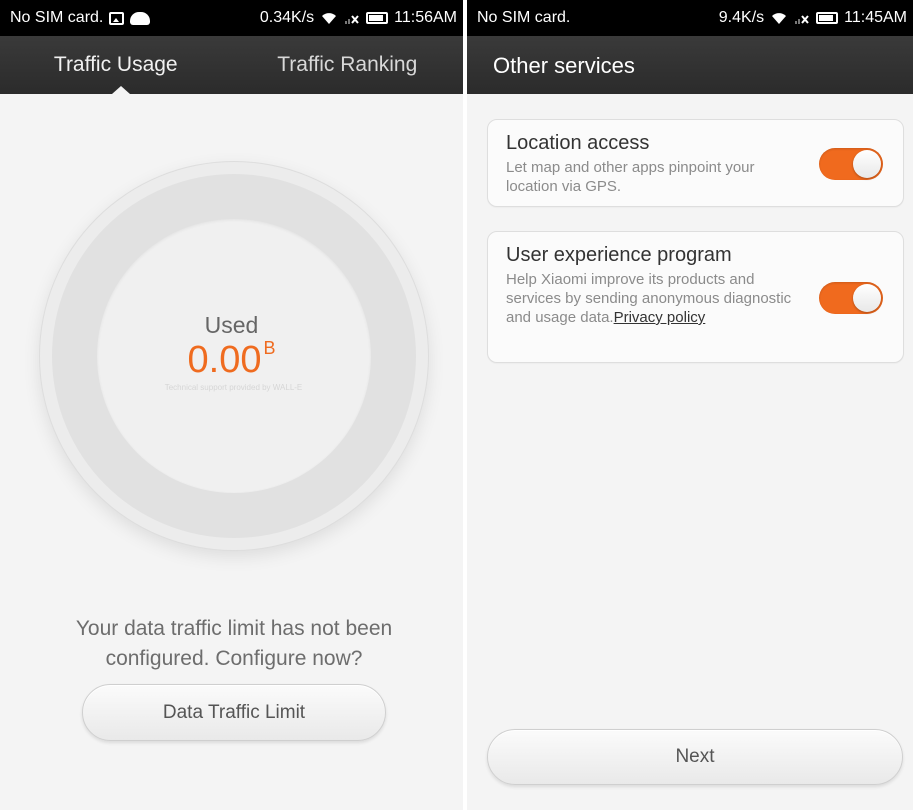 This screenshot has height=810, width=913. Describe the element at coordinates (140, 18) in the screenshot. I see `android-icon` at that location.